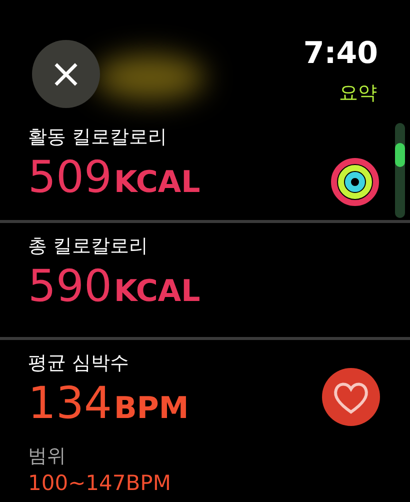 The image size is (410, 502). What do you see at coordinates (79, 363) in the screenshot?
I see `metric-label: 평균 심박수` at bounding box center [79, 363].